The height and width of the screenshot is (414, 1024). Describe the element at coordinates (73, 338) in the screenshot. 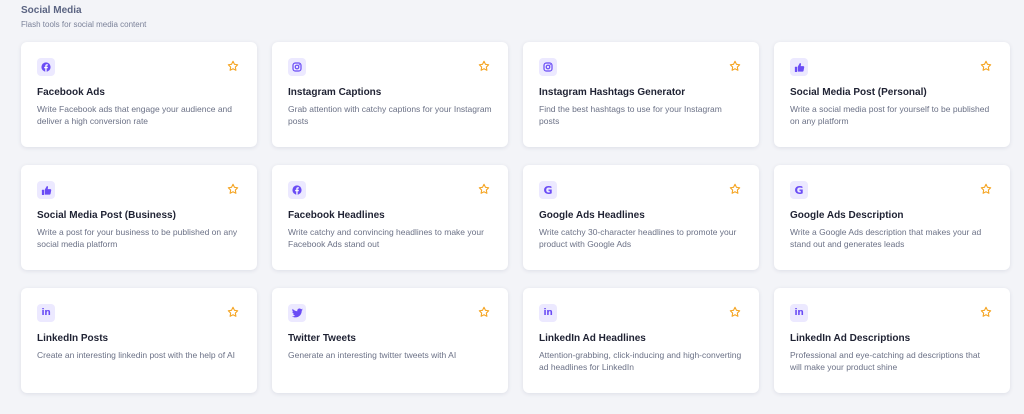

I see `card-title: LinkedIn Posts` at that location.